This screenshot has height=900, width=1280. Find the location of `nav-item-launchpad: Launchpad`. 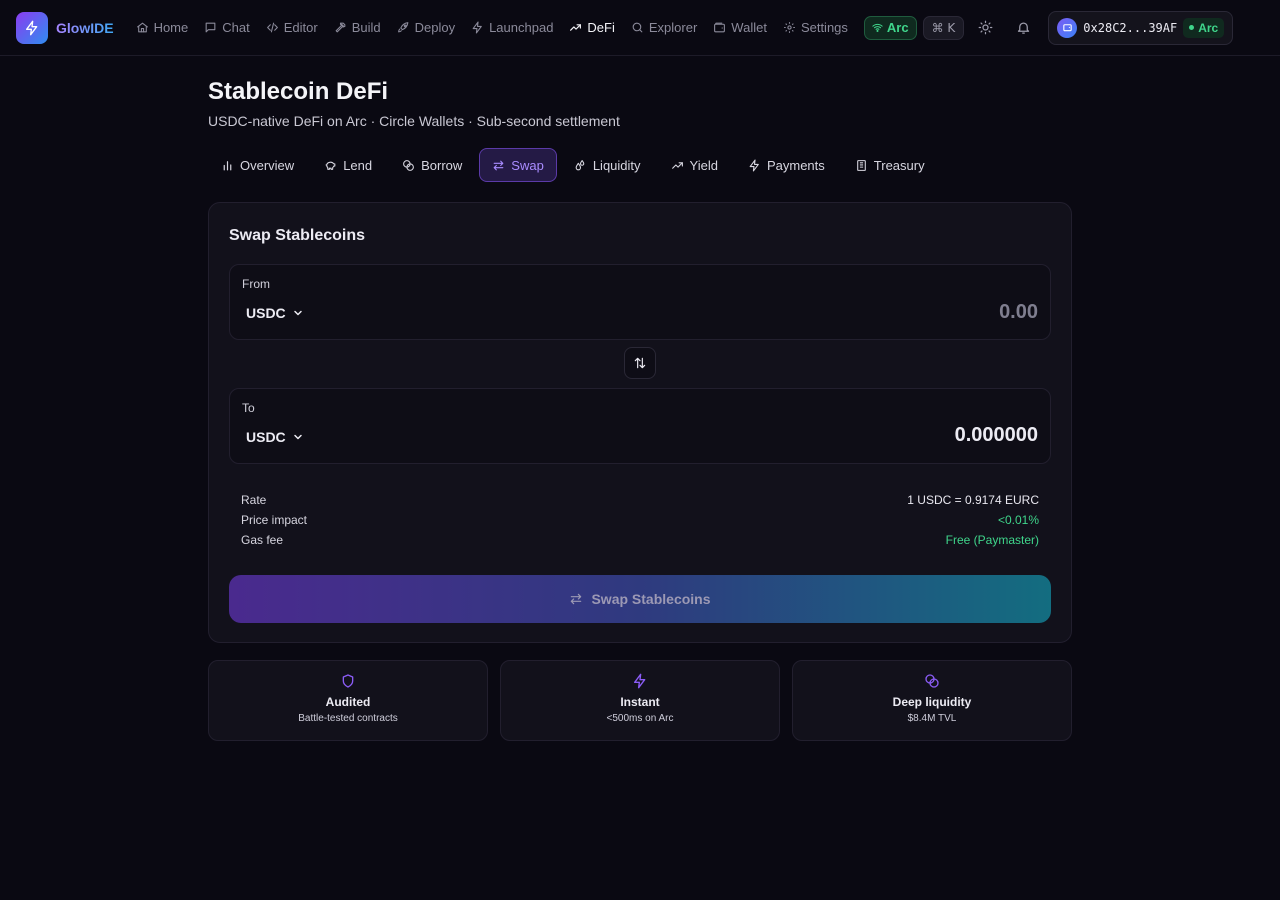

nav-item-launchpad: Launchpad is located at coordinates (512, 28).